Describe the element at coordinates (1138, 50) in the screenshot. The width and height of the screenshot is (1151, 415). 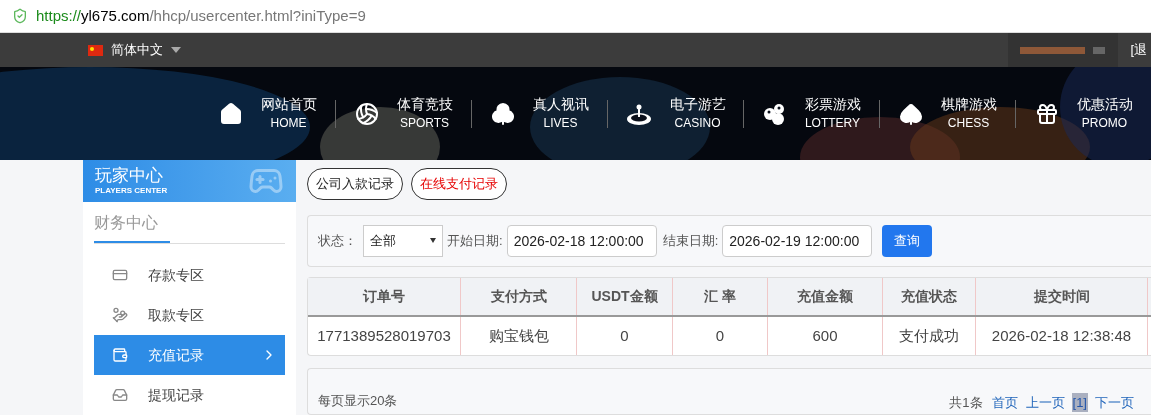
I see `logout-link: [退` at that location.